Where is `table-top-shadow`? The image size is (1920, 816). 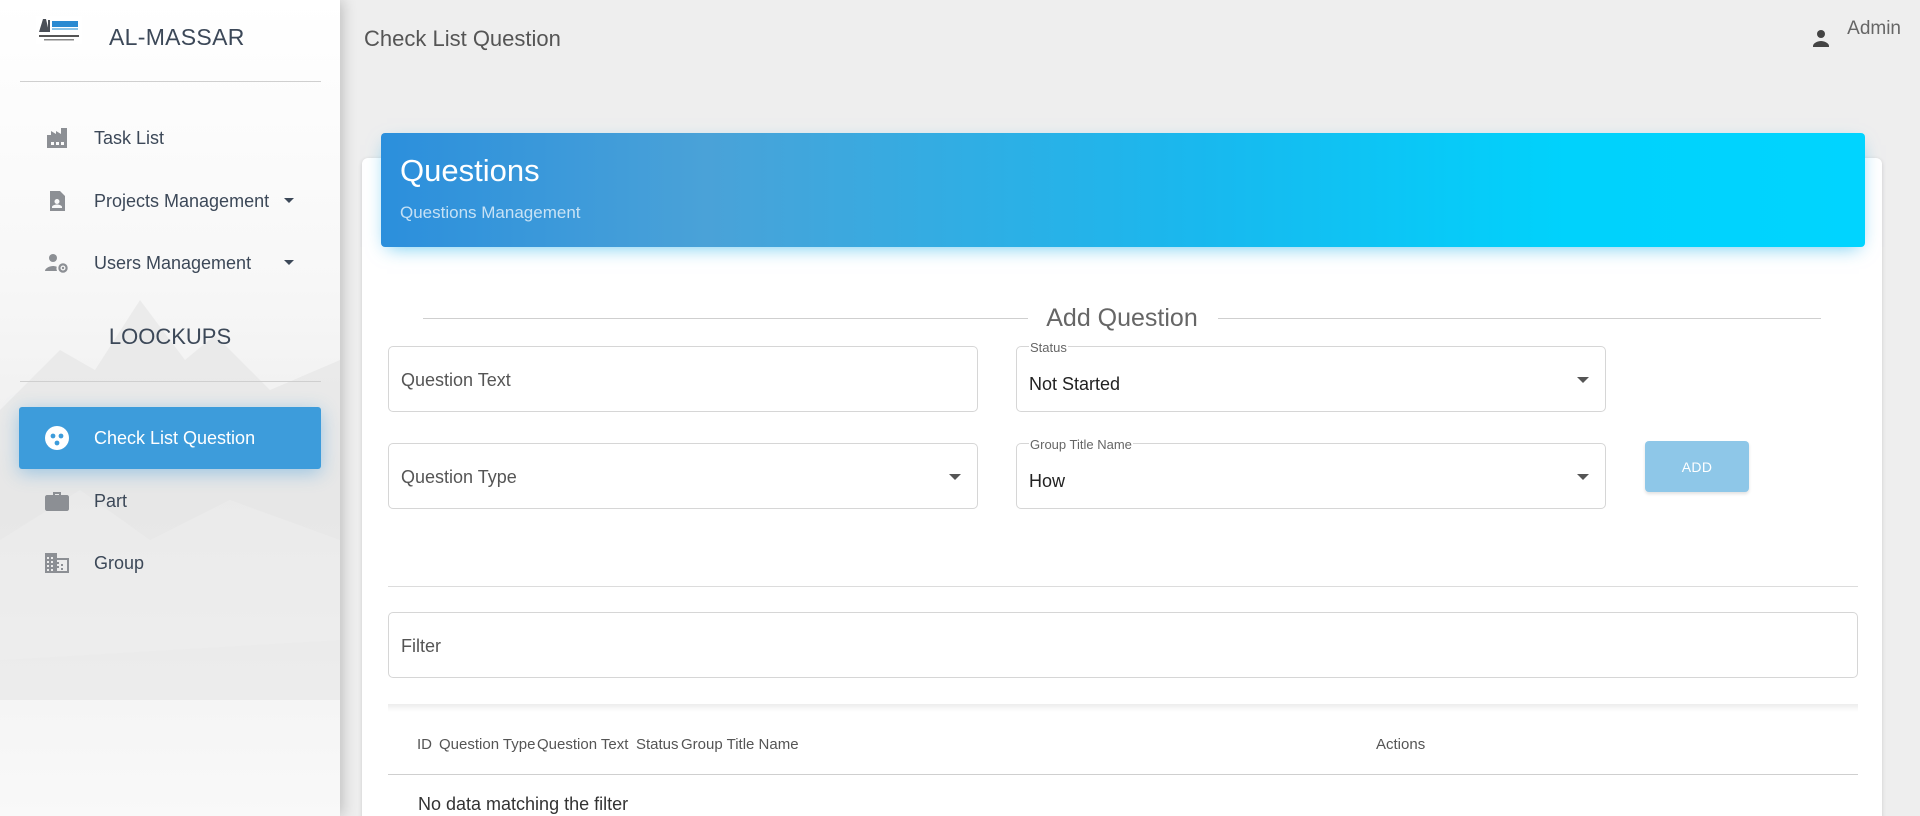
table-top-shadow is located at coordinates (1123, 708).